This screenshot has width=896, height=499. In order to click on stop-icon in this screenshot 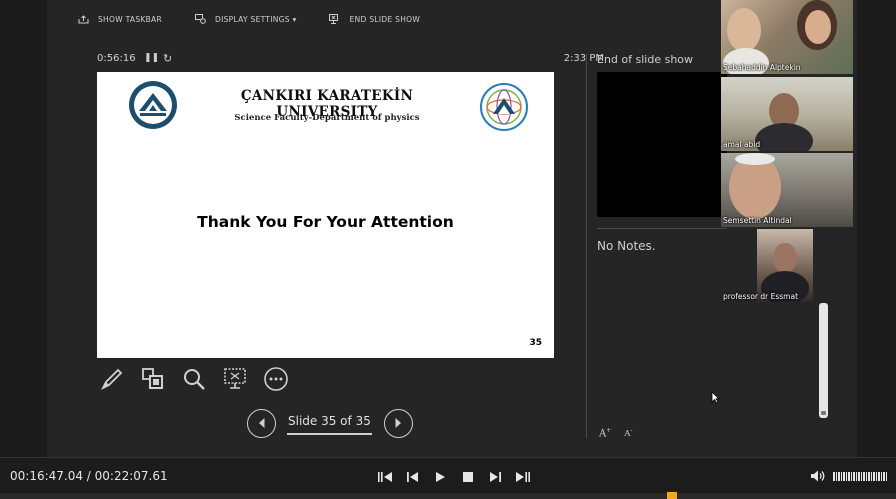, I will do `click(467, 477)`.